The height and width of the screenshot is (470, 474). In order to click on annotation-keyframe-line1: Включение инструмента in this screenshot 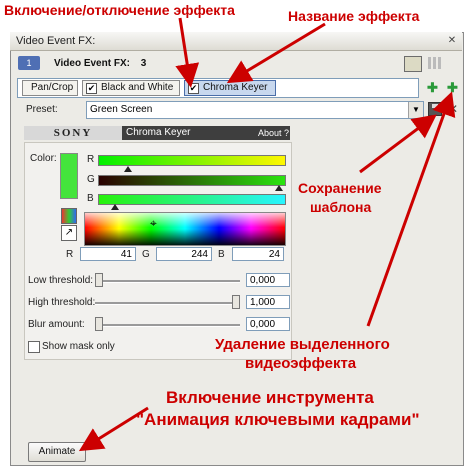, I will do `click(270, 397)`.